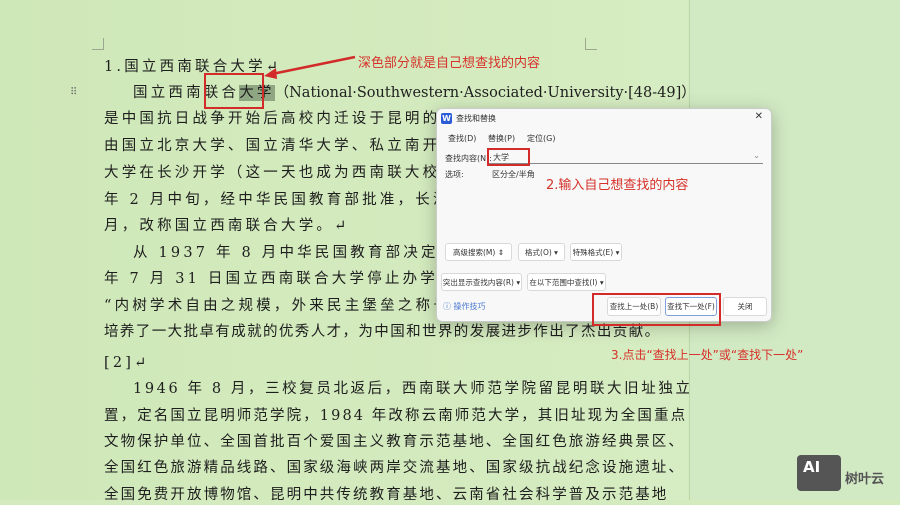 This screenshot has height=505, width=900. Describe the element at coordinates (617, 185) in the screenshot. I see `annotation-2: 2.输入自己想查找的内容` at that location.